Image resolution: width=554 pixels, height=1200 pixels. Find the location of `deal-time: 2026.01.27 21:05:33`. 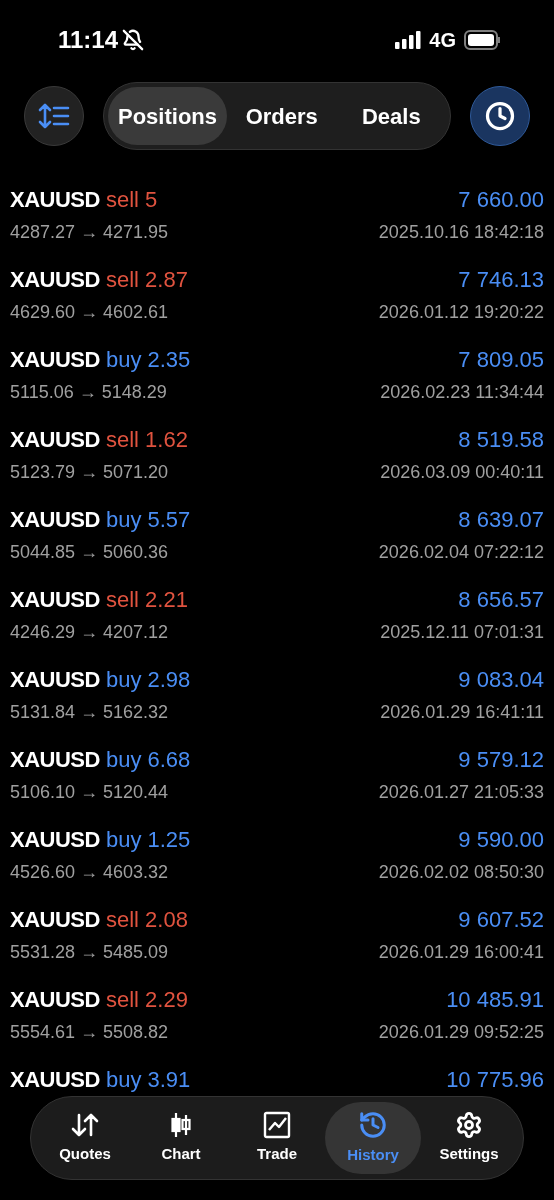

deal-time: 2026.01.27 21:05:33 is located at coordinates (461, 792).